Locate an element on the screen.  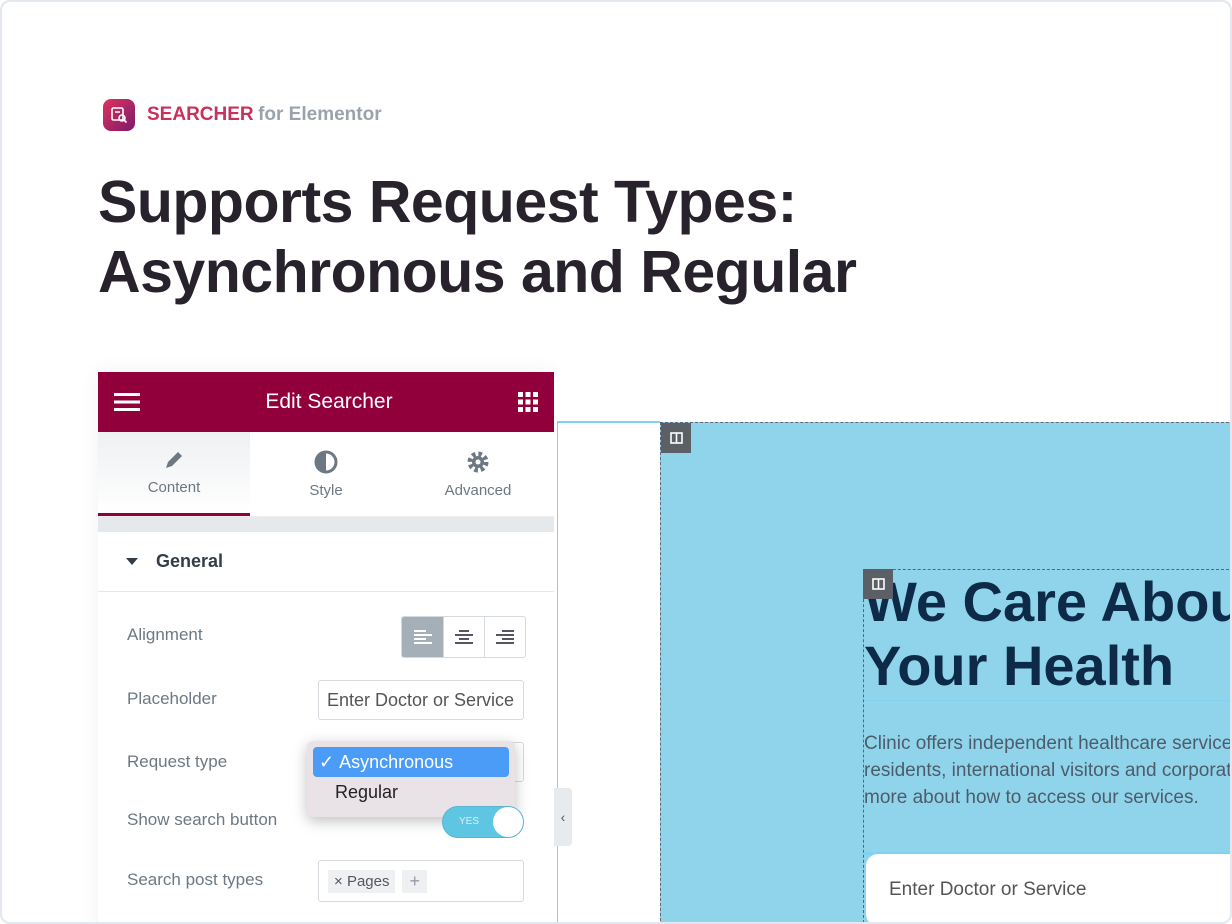
post-types-input: × Pages + is located at coordinates (421, 881).